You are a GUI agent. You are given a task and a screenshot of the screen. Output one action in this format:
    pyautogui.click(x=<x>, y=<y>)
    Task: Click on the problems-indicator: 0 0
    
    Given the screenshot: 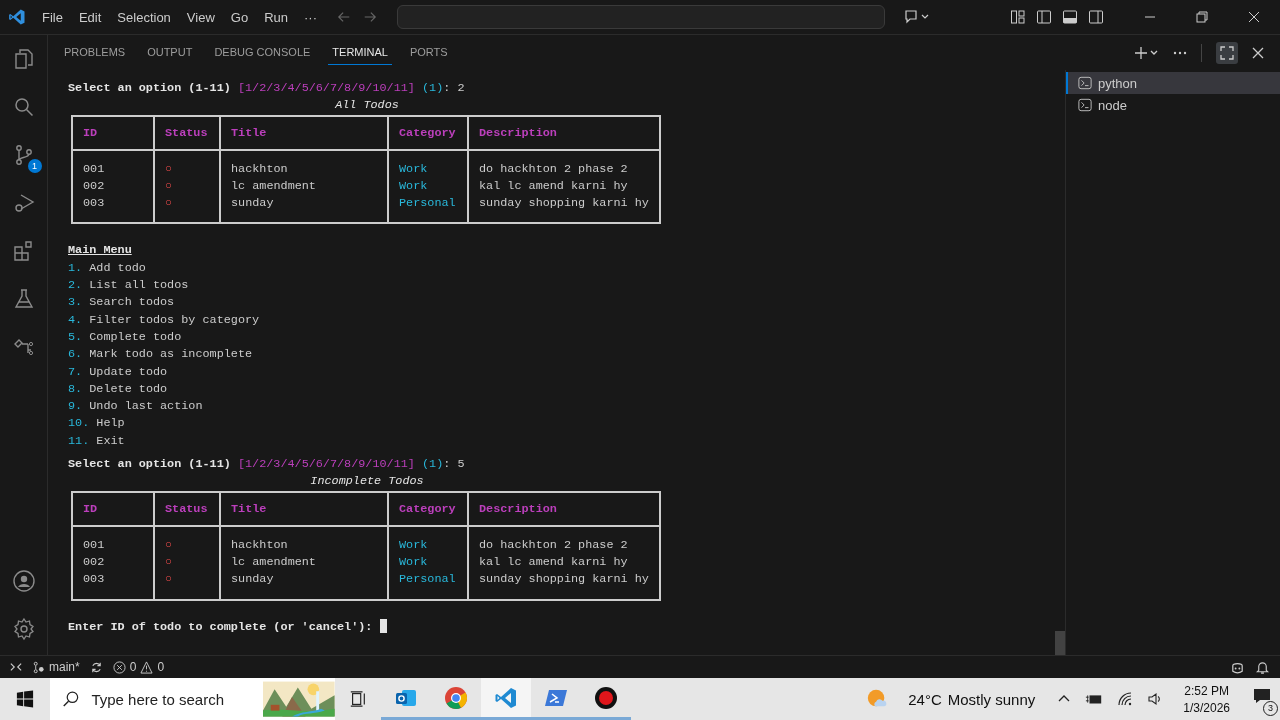 What is the action you would take?
    pyautogui.click(x=138, y=667)
    